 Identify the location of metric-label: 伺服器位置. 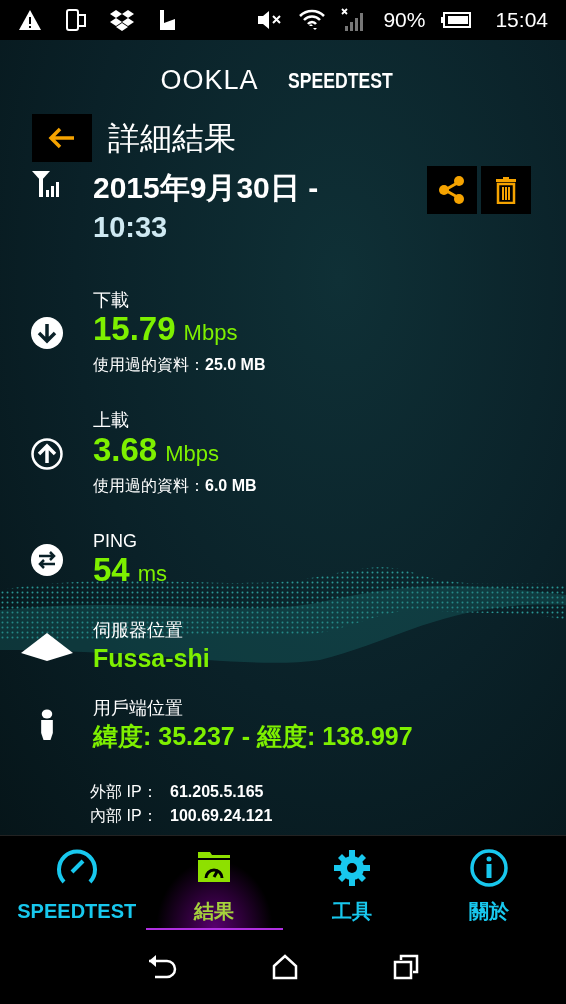
(138, 631).